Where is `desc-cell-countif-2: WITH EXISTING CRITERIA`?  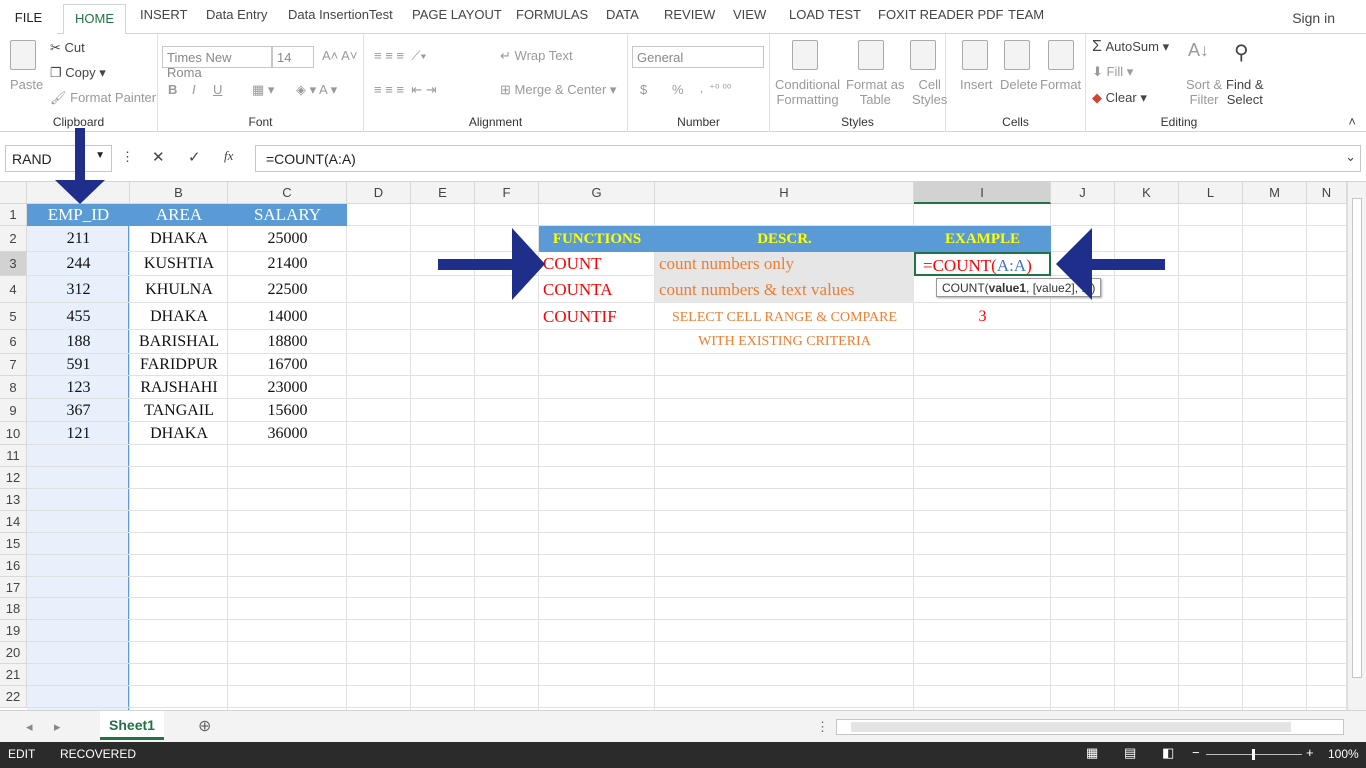 desc-cell-countif-2: WITH EXISTING CRITERIA is located at coordinates (784, 342).